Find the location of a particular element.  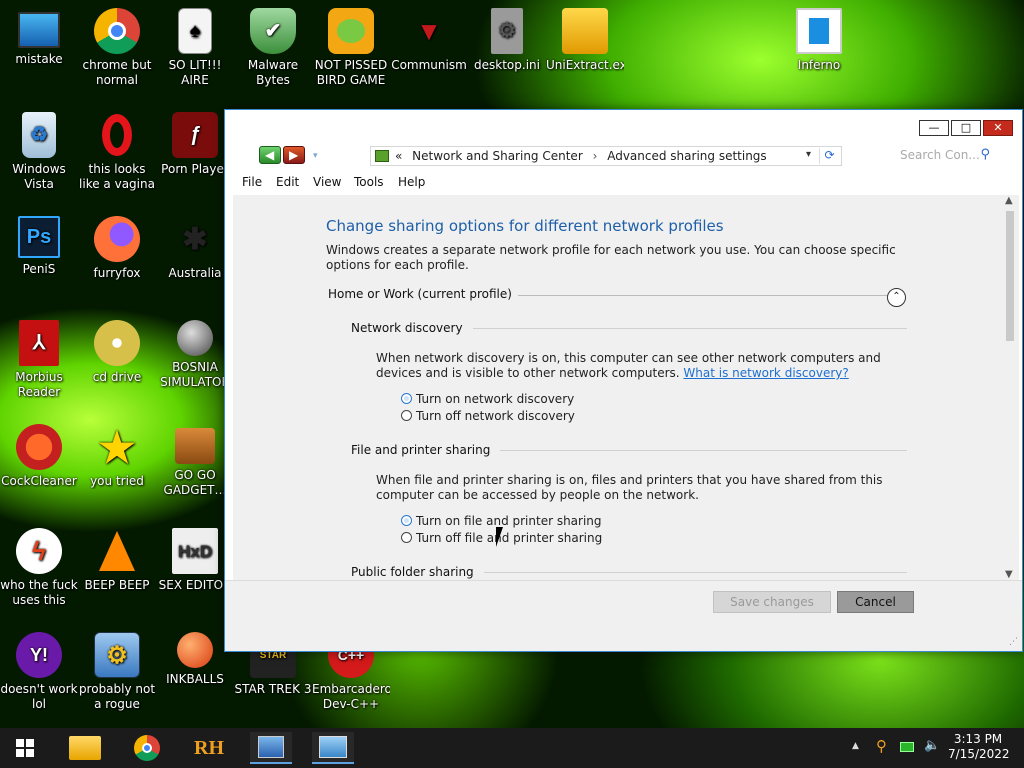

ball-icon is located at coordinates (195, 650).